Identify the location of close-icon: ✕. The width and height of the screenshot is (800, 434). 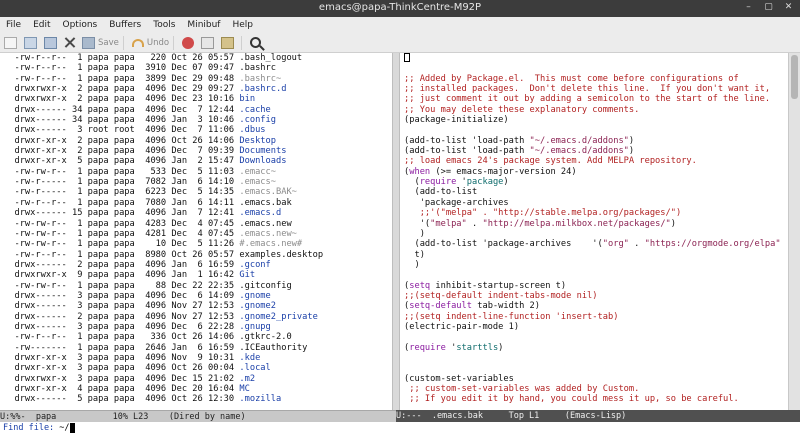
(788, 7).